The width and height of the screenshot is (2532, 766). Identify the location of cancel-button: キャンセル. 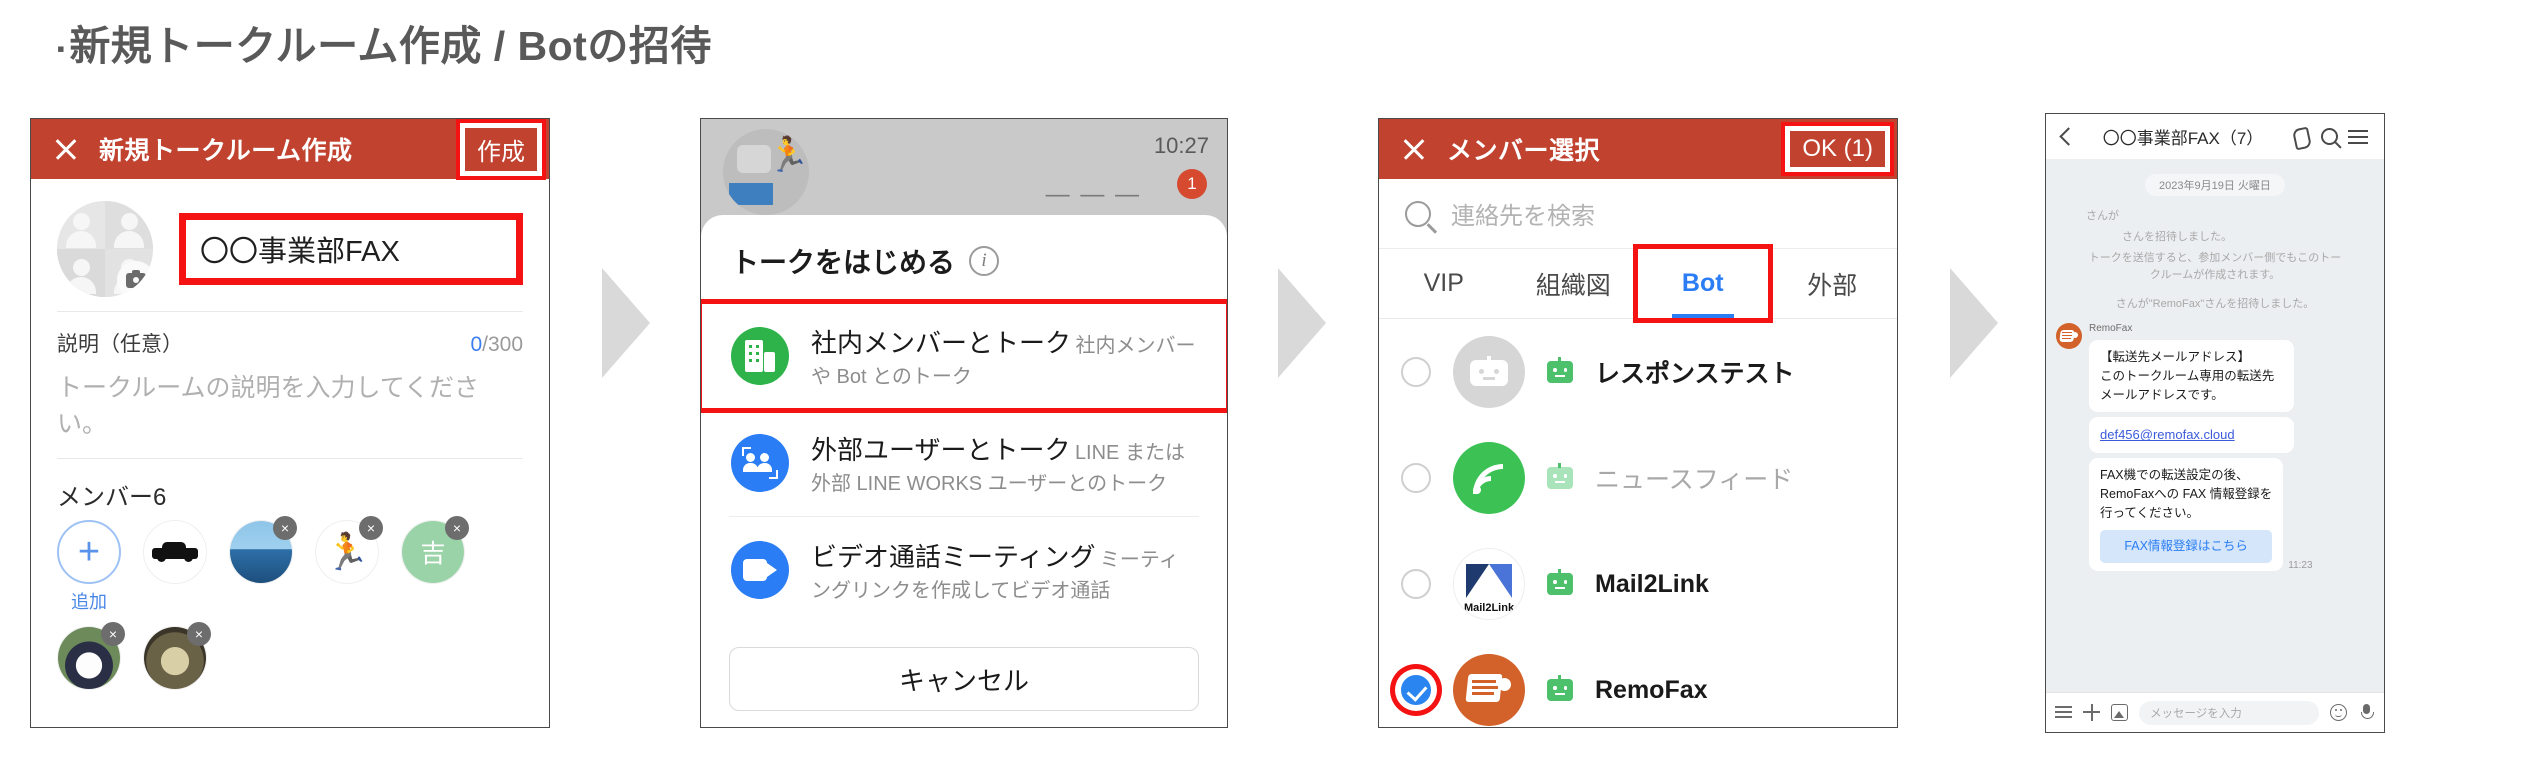
(964, 679).